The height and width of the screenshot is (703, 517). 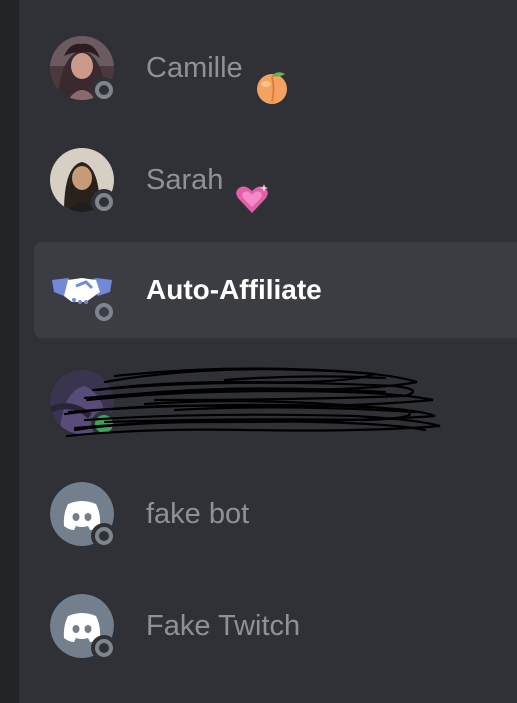 I want to click on member-item-fake-twitch: Fake Twitch, so click(x=275, y=626).